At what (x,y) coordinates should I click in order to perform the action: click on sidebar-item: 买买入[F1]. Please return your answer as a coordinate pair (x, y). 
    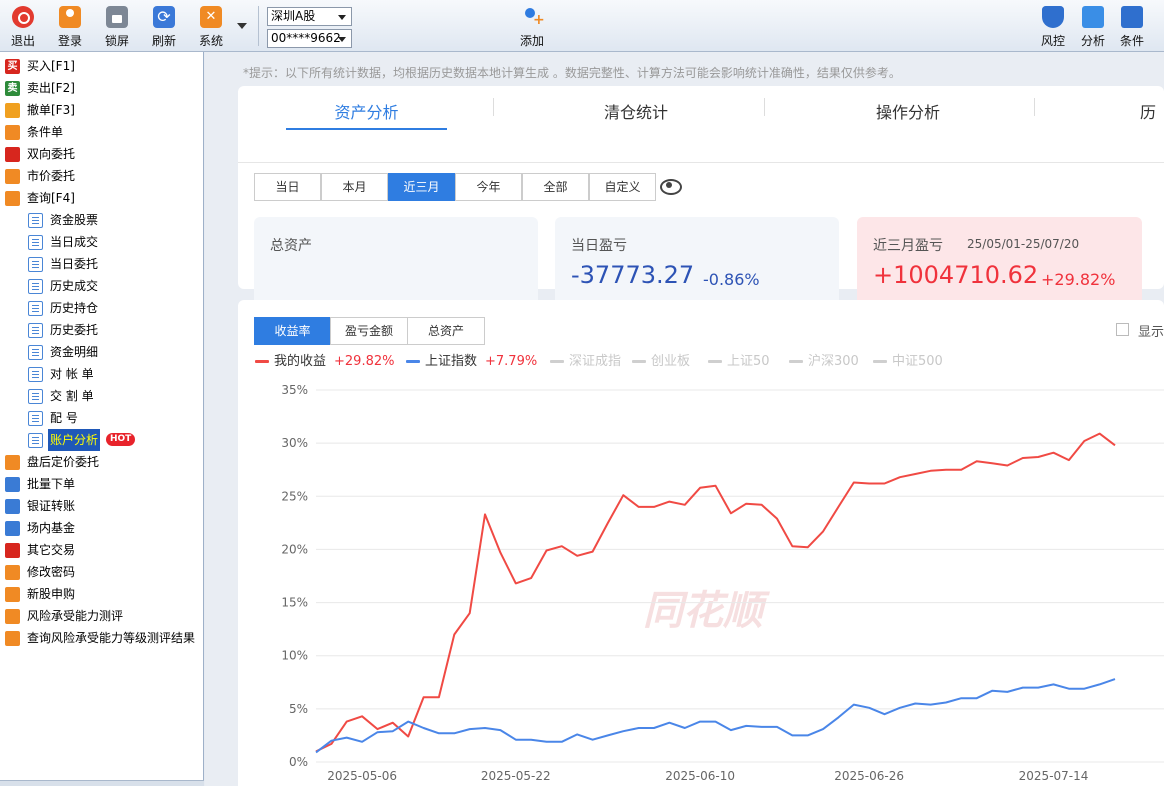
    Looking at the image, I should click on (100, 66).